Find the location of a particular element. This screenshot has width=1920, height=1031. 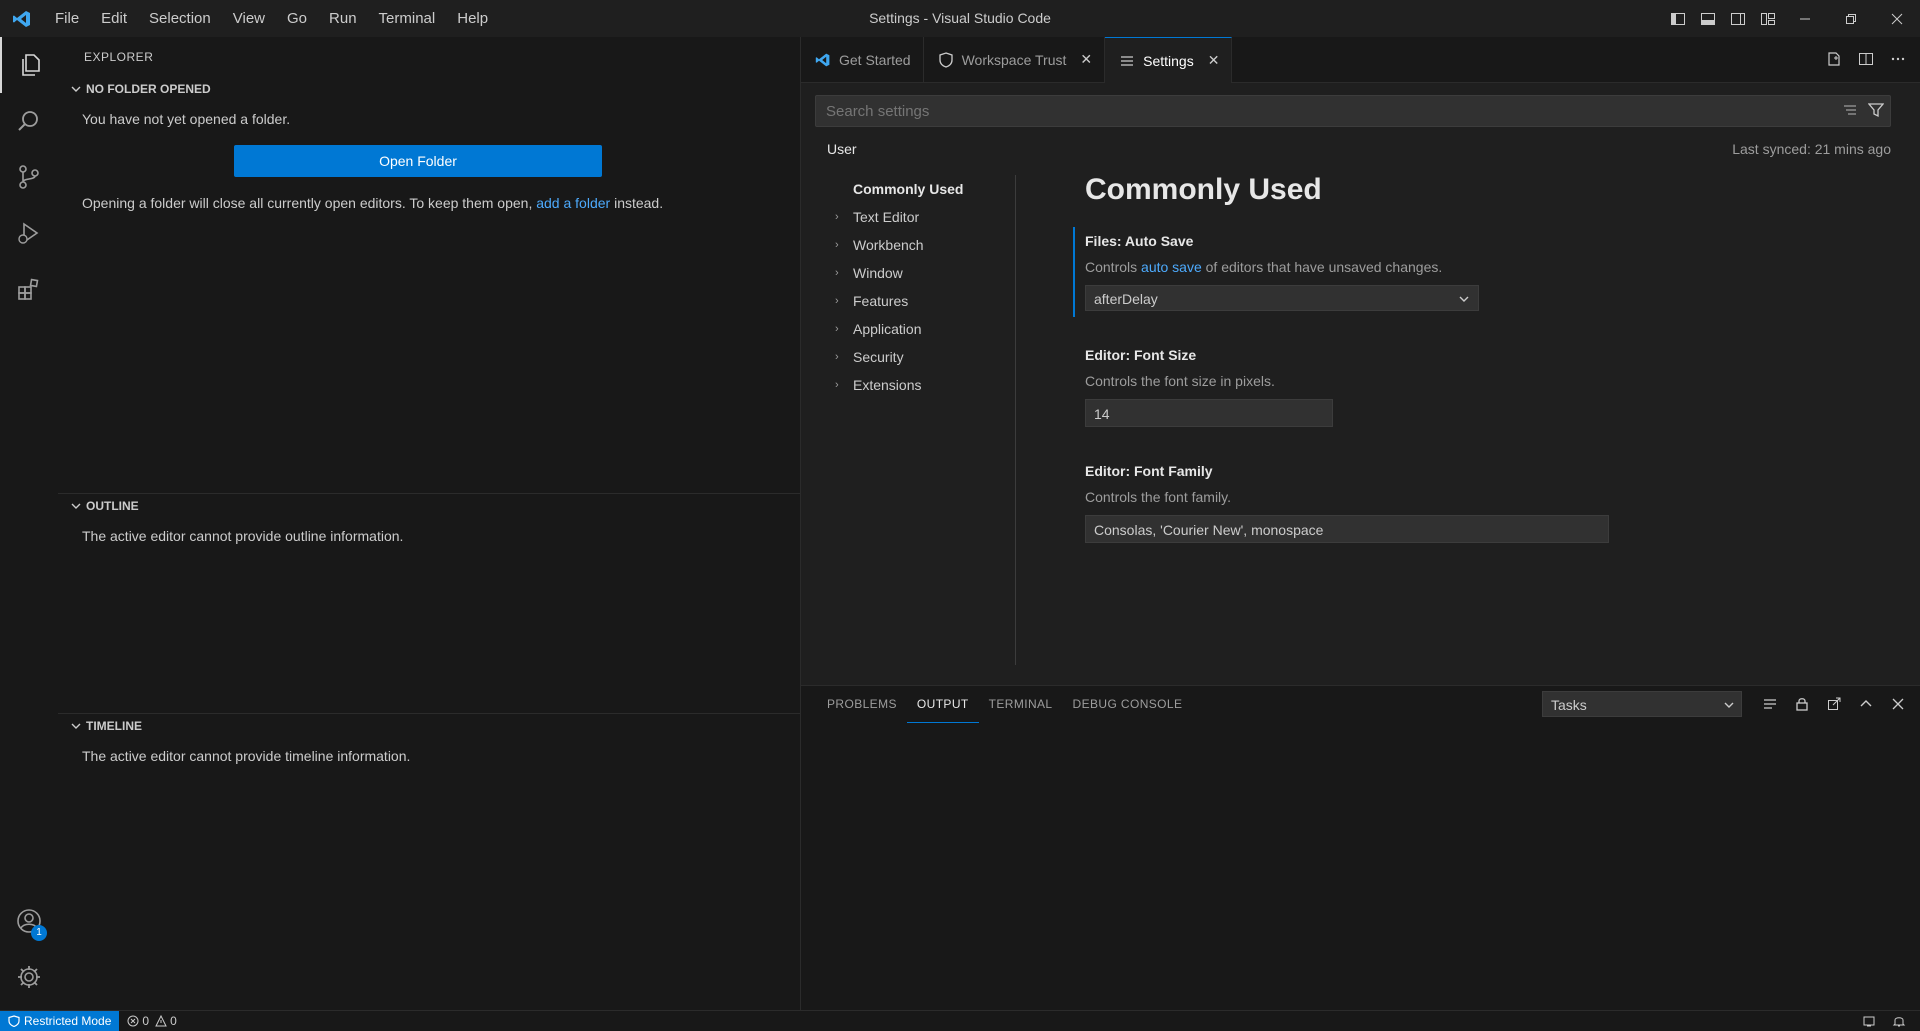

toc-item-features: › Features is located at coordinates (916, 301).